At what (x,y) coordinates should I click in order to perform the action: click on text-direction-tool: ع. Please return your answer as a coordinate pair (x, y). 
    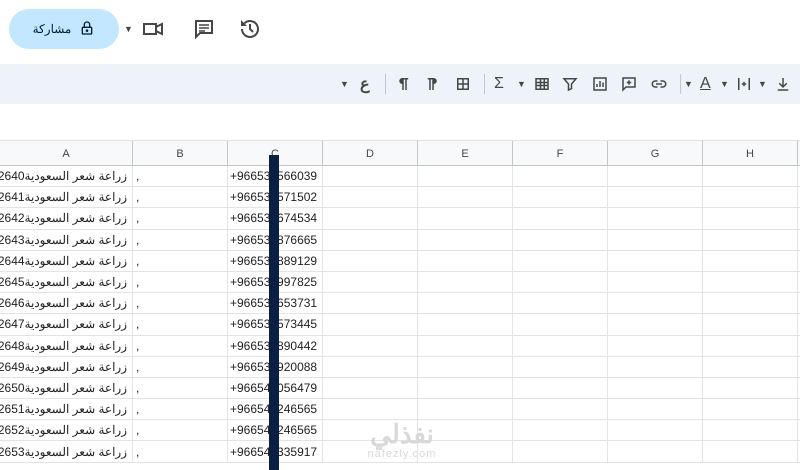
    Looking at the image, I should click on (365, 84).